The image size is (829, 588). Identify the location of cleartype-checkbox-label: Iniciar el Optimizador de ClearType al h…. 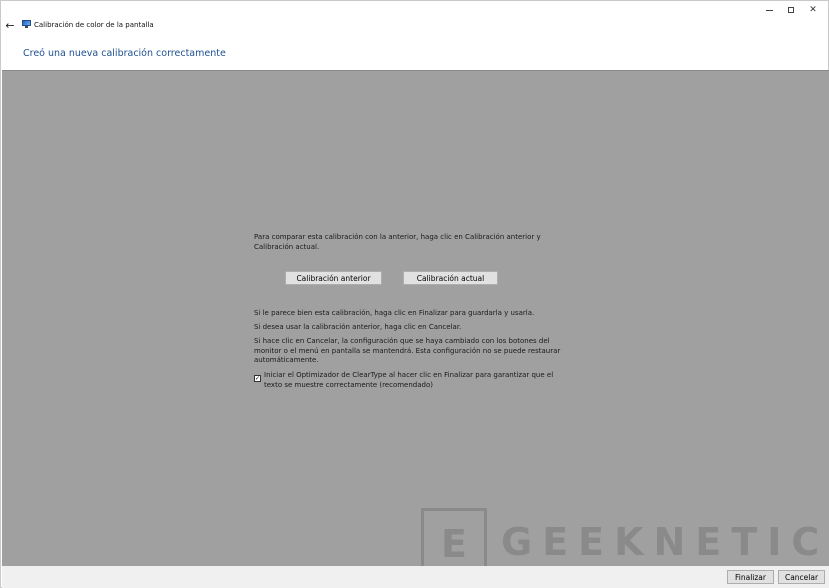
(416, 380).